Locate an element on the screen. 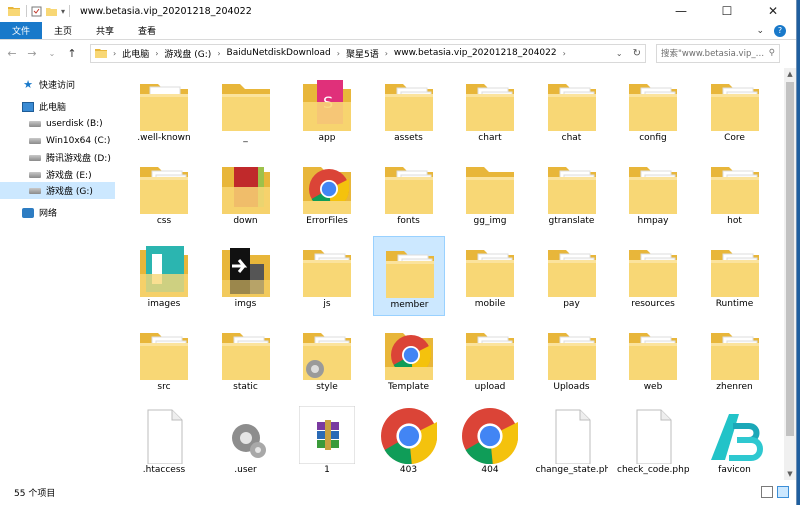 This screenshot has width=800, height=505. file-item: chart is located at coordinates (490, 110).